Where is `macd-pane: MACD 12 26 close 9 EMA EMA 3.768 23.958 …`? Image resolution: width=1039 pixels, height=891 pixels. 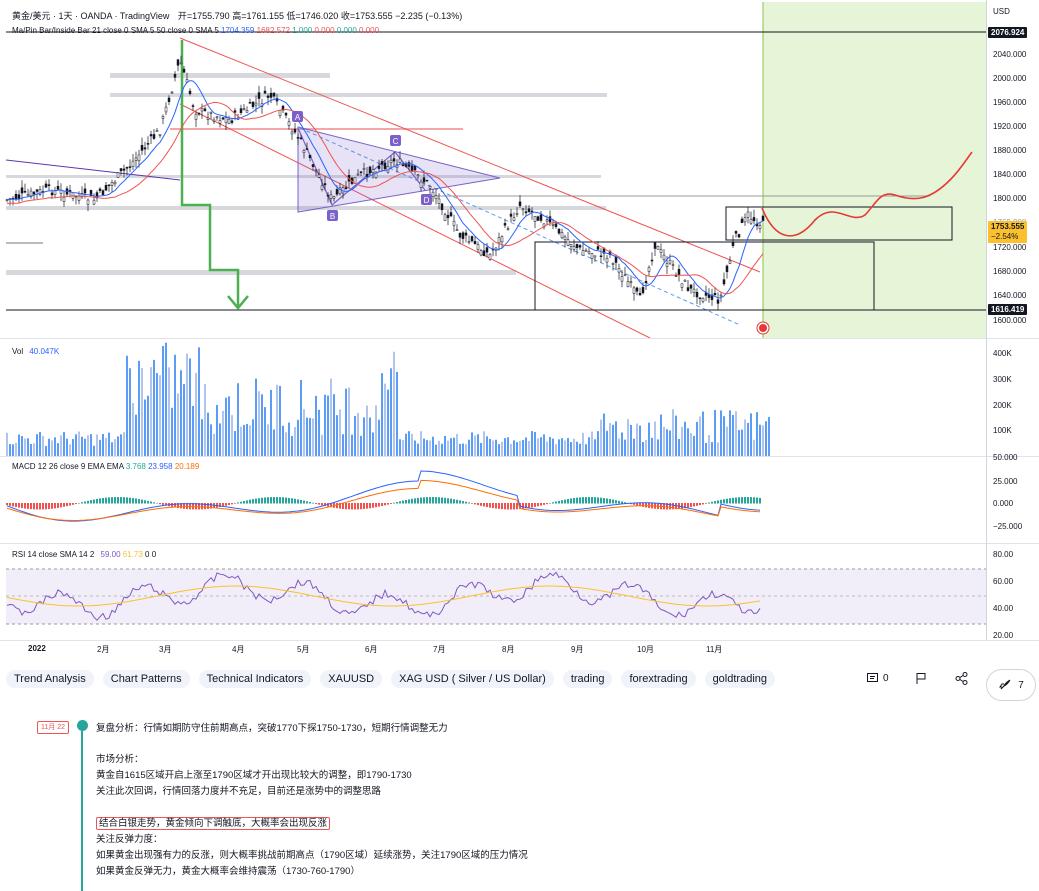
macd-pane: MACD 12 26 close 9 EMA EMA 3.768 23.958 … is located at coordinates (519, 498).